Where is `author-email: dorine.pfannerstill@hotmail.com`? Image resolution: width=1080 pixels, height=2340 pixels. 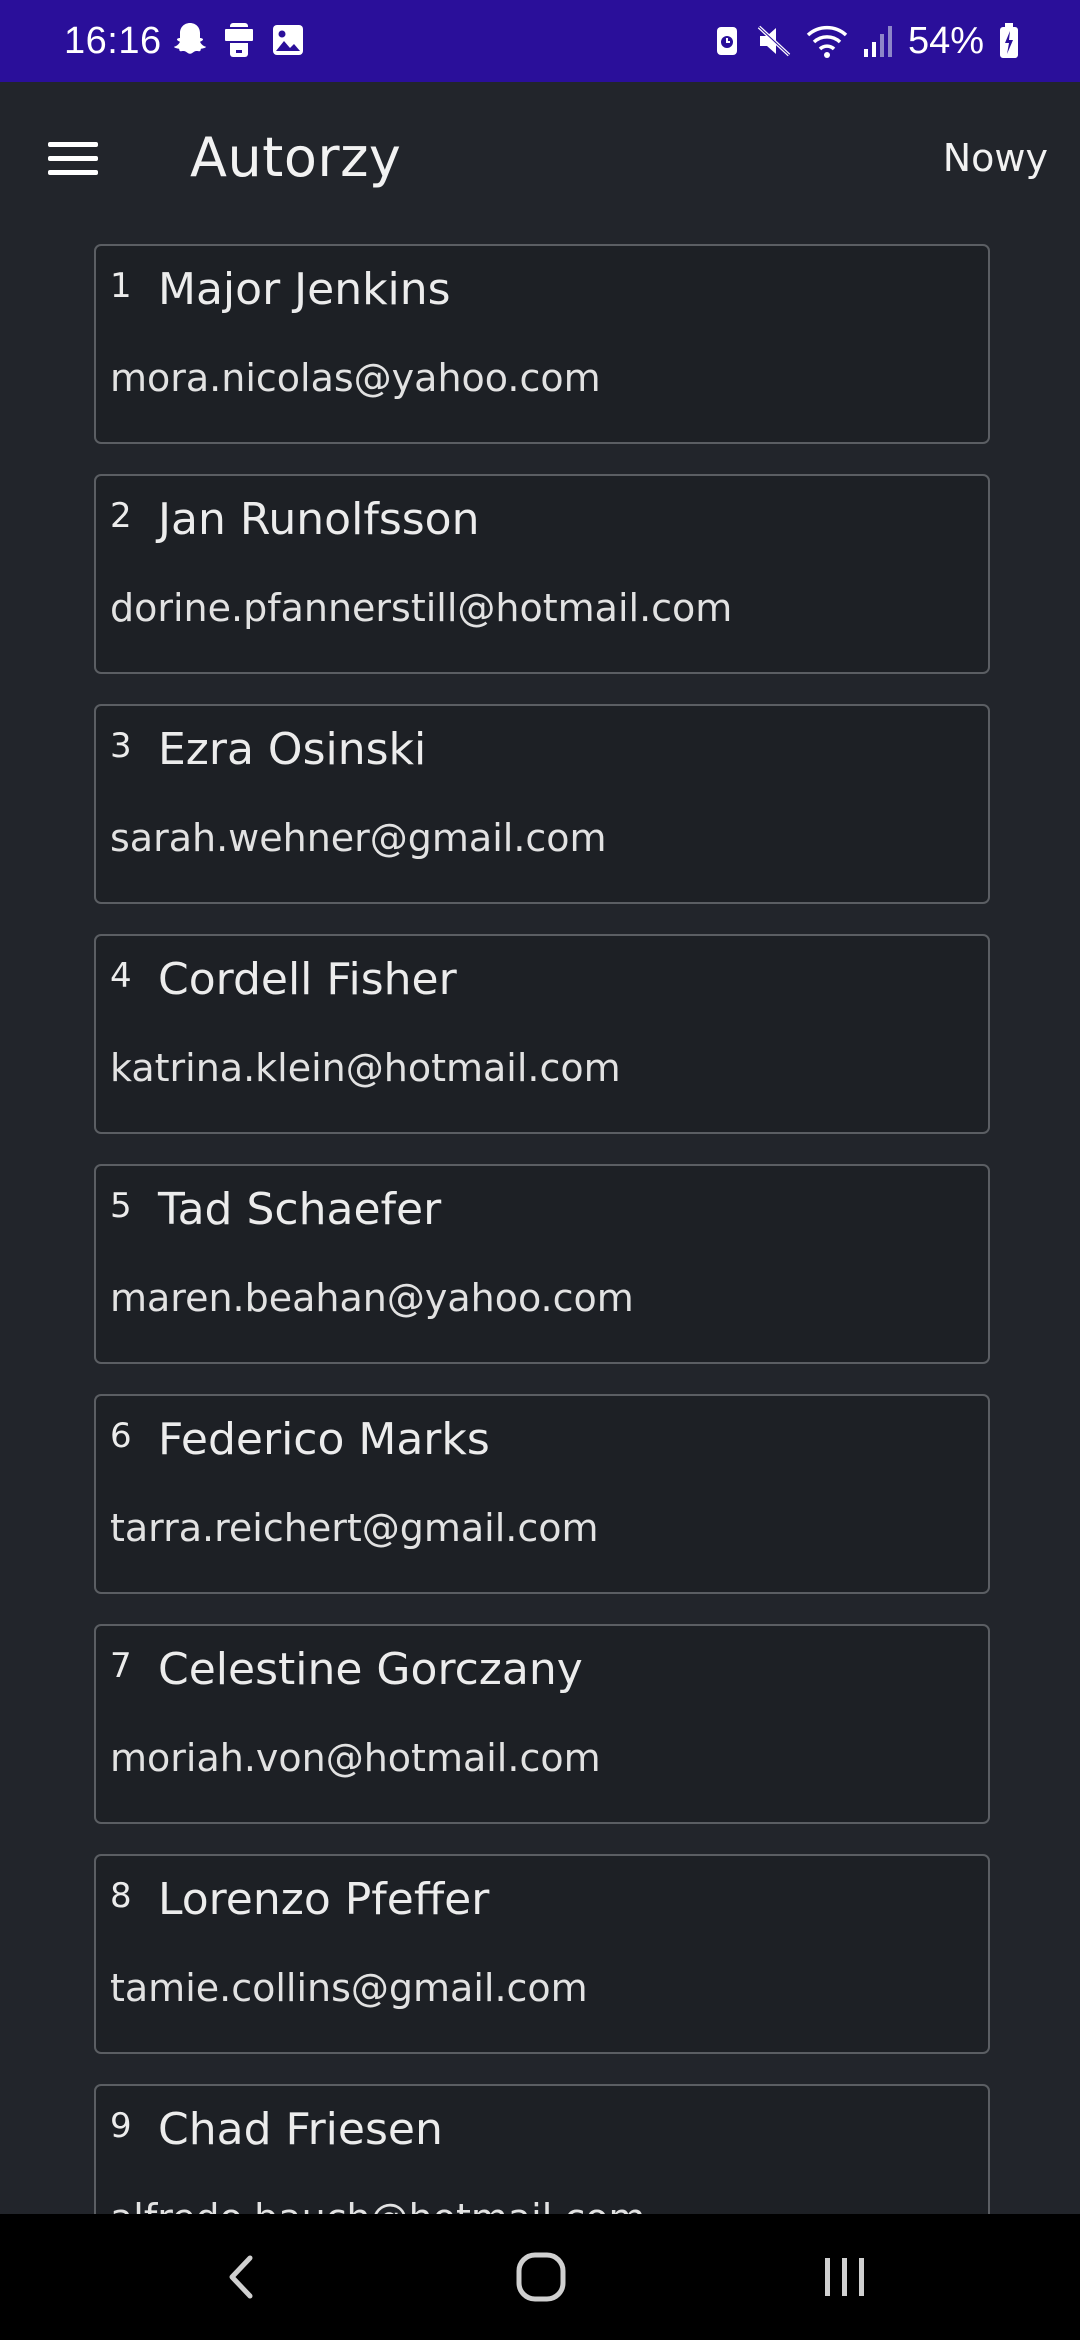 author-email: dorine.pfannerstill@hotmail.com is located at coordinates (421, 608).